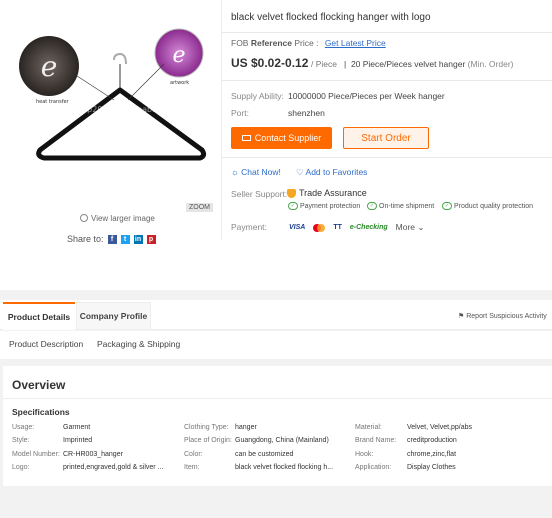 This screenshot has width=552, height=518. I want to click on chat-label: Chat Now!, so click(261, 172).